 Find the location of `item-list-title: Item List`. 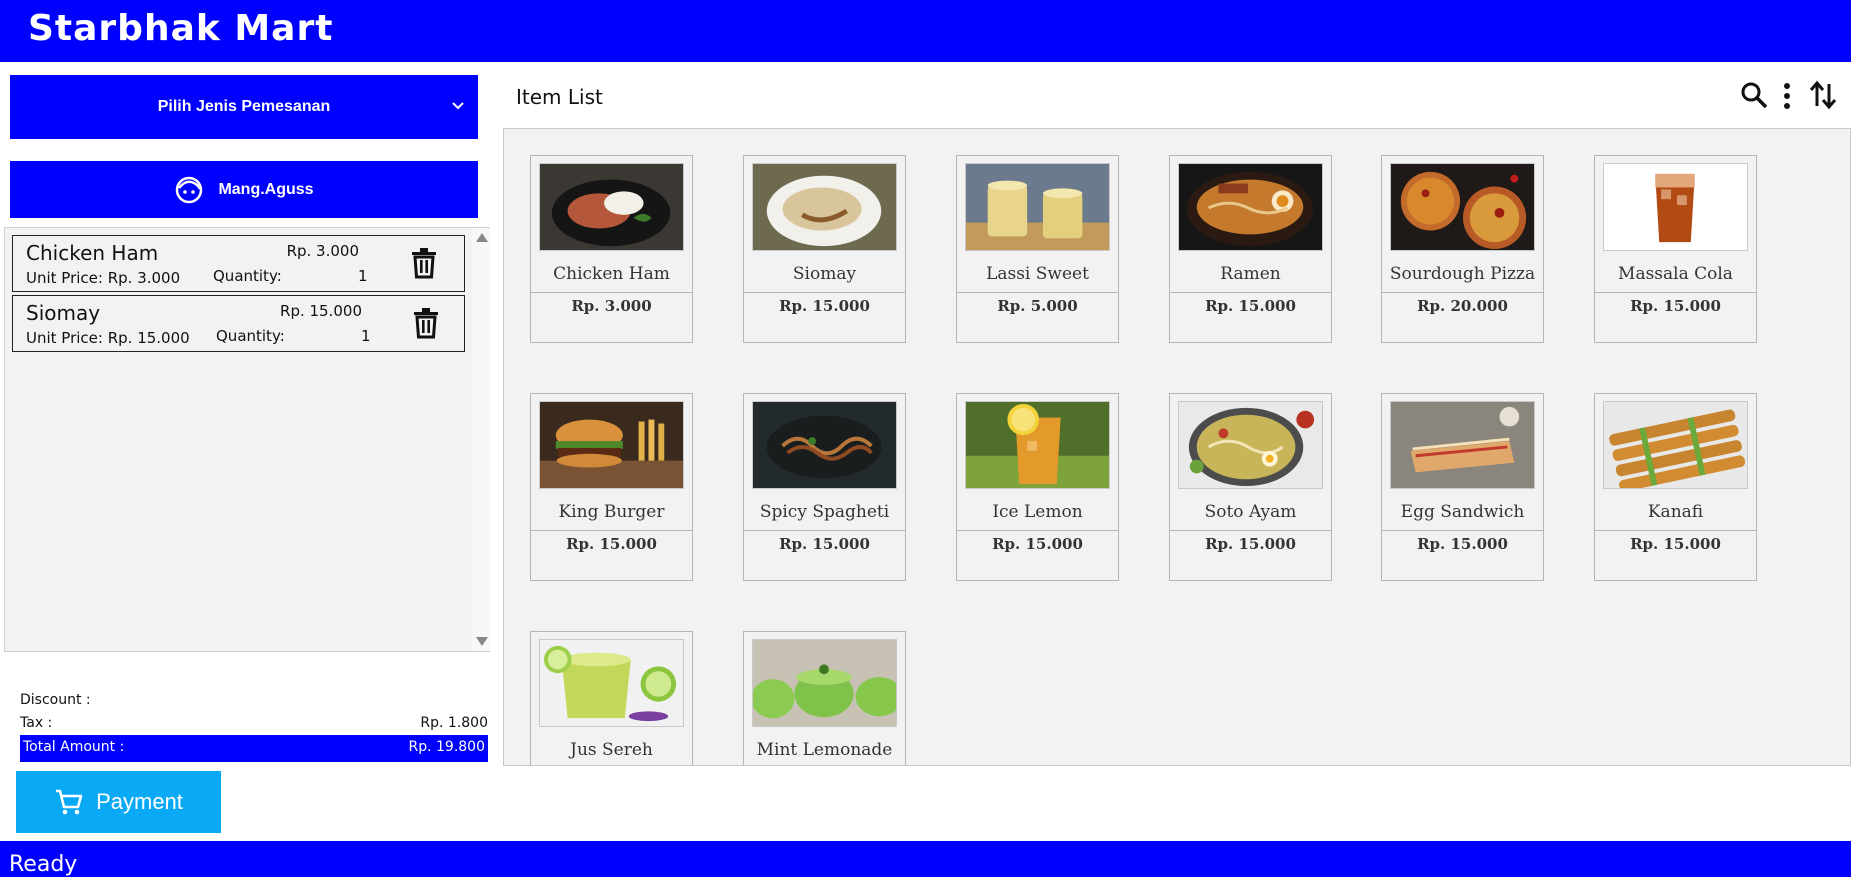

item-list-title: Item List is located at coordinates (559, 97).